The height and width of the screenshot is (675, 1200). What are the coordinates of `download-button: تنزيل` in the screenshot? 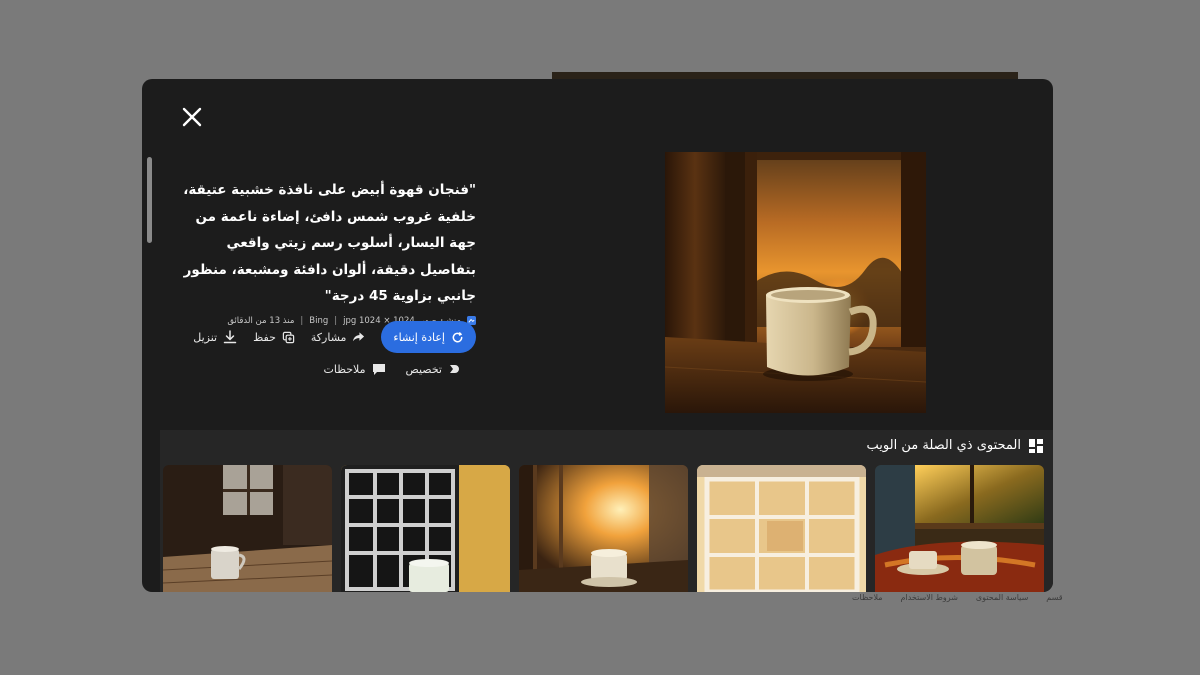 It's located at (215, 337).